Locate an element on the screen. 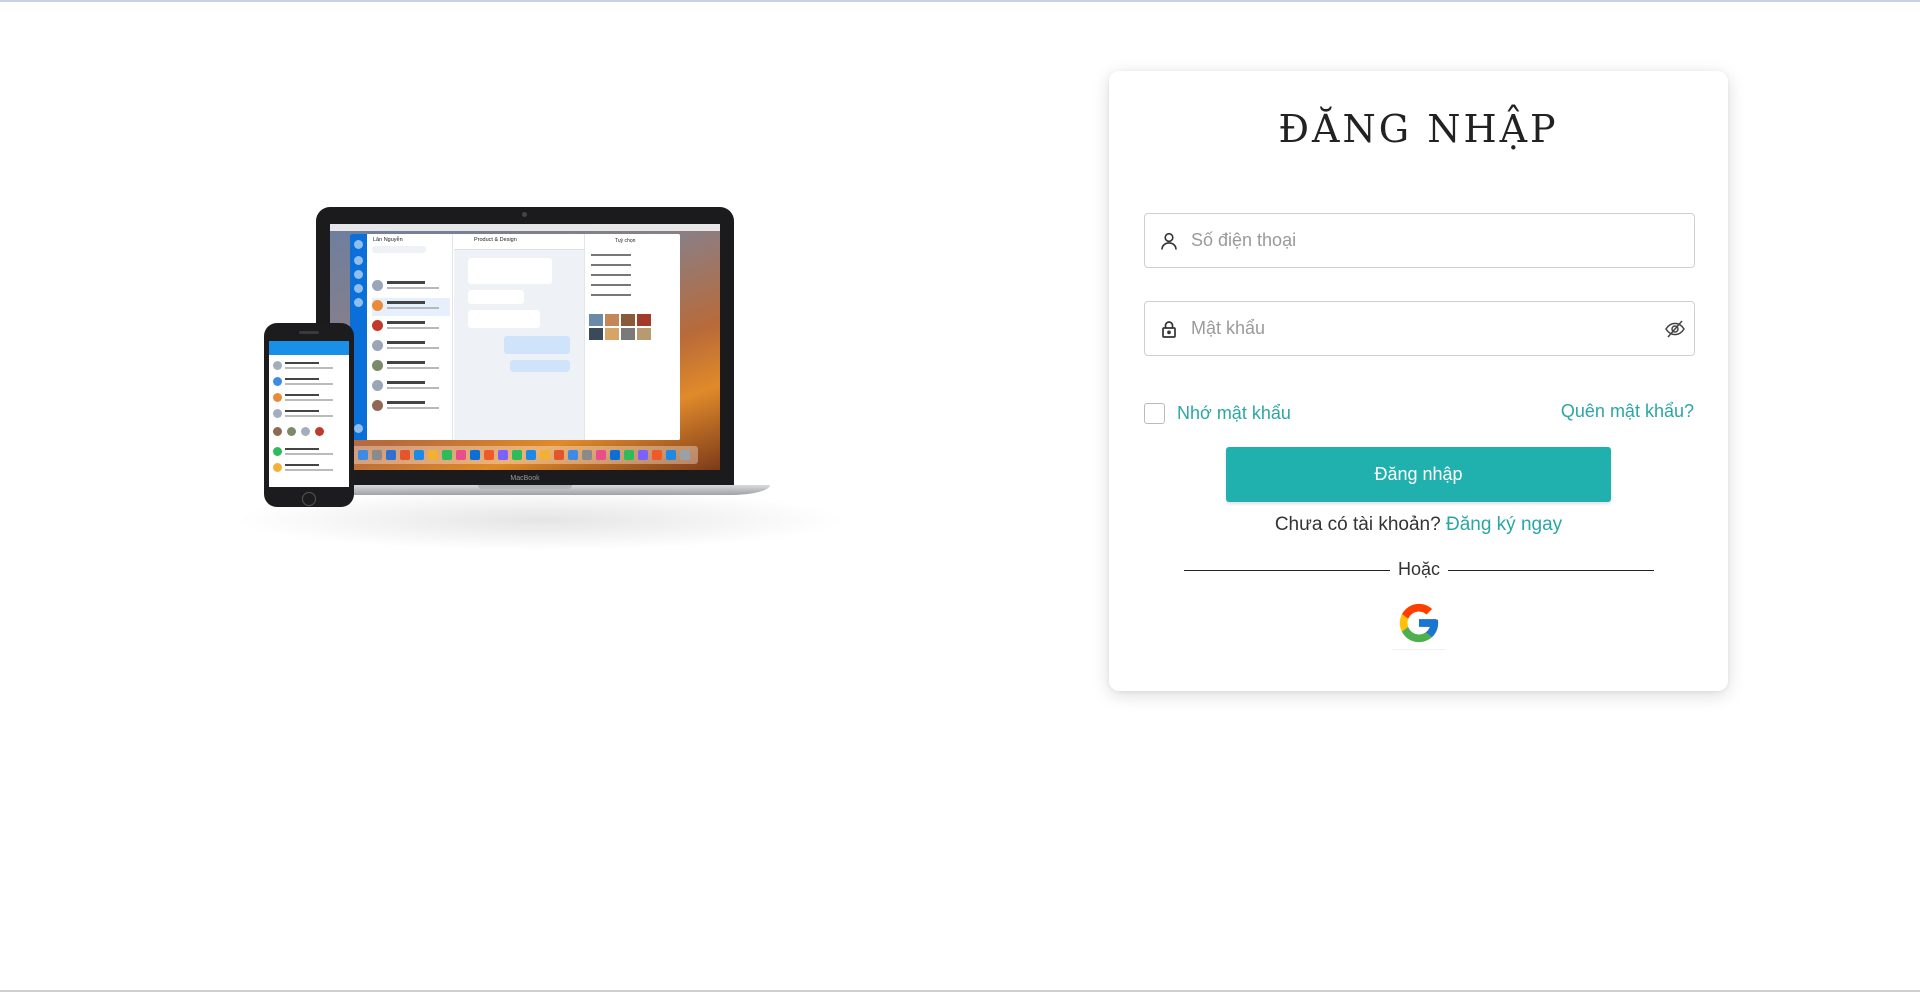 This screenshot has height=992, width=1920. google-login-button is located at coordinates (1419, 623).